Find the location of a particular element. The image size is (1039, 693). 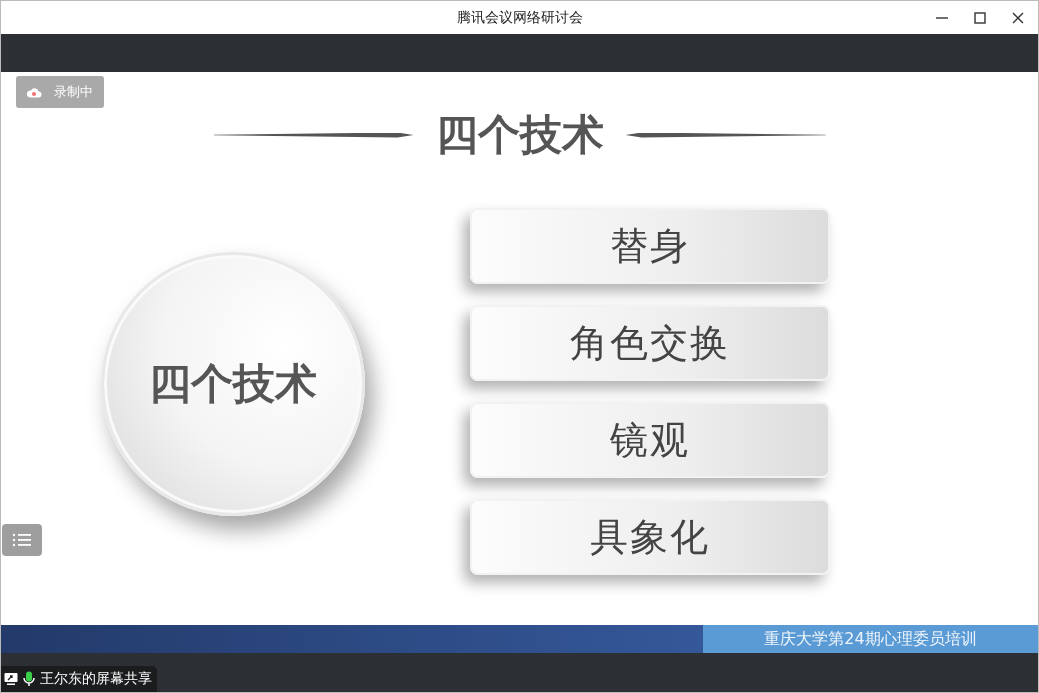

technique-card: 替身 is located at coordinates (650, 246).